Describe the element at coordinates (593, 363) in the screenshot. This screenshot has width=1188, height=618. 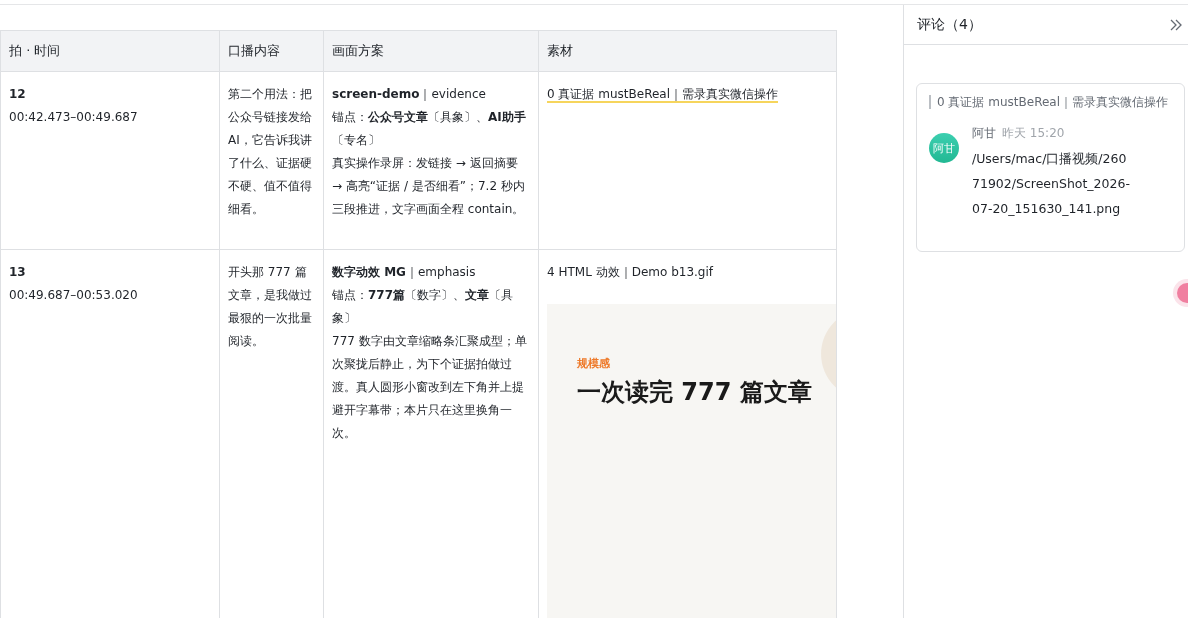
I see `preview-tag: 规模感` at that location.